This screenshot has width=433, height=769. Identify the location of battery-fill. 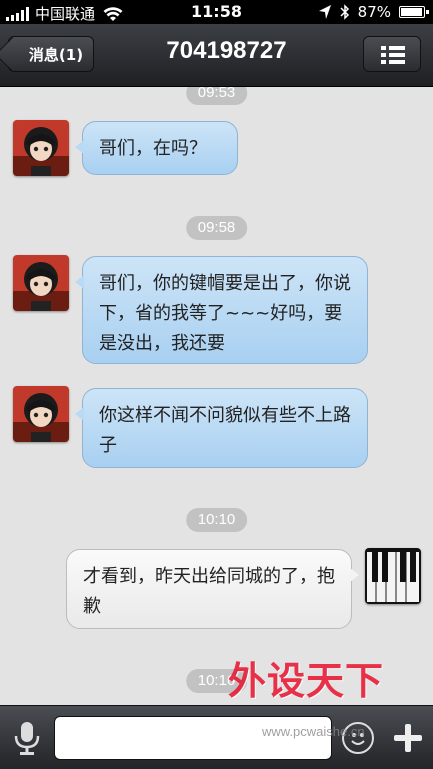
(411, 12).